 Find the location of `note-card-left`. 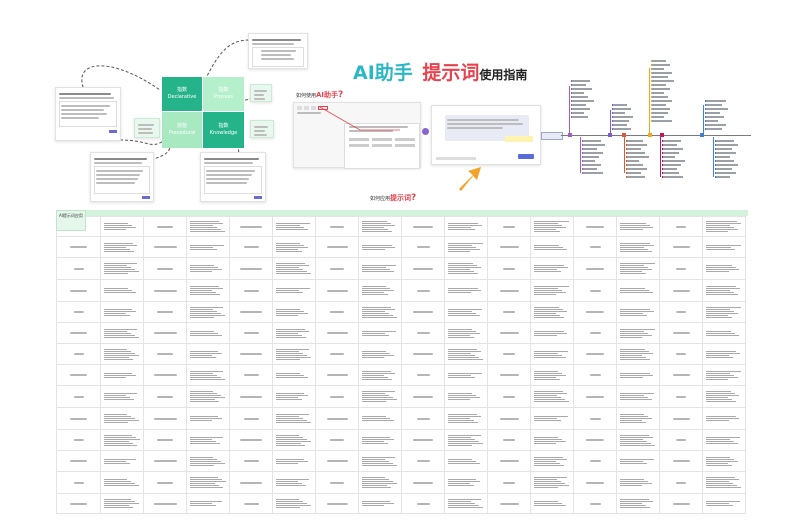

note-card-left is located at coordinates (88, 114).